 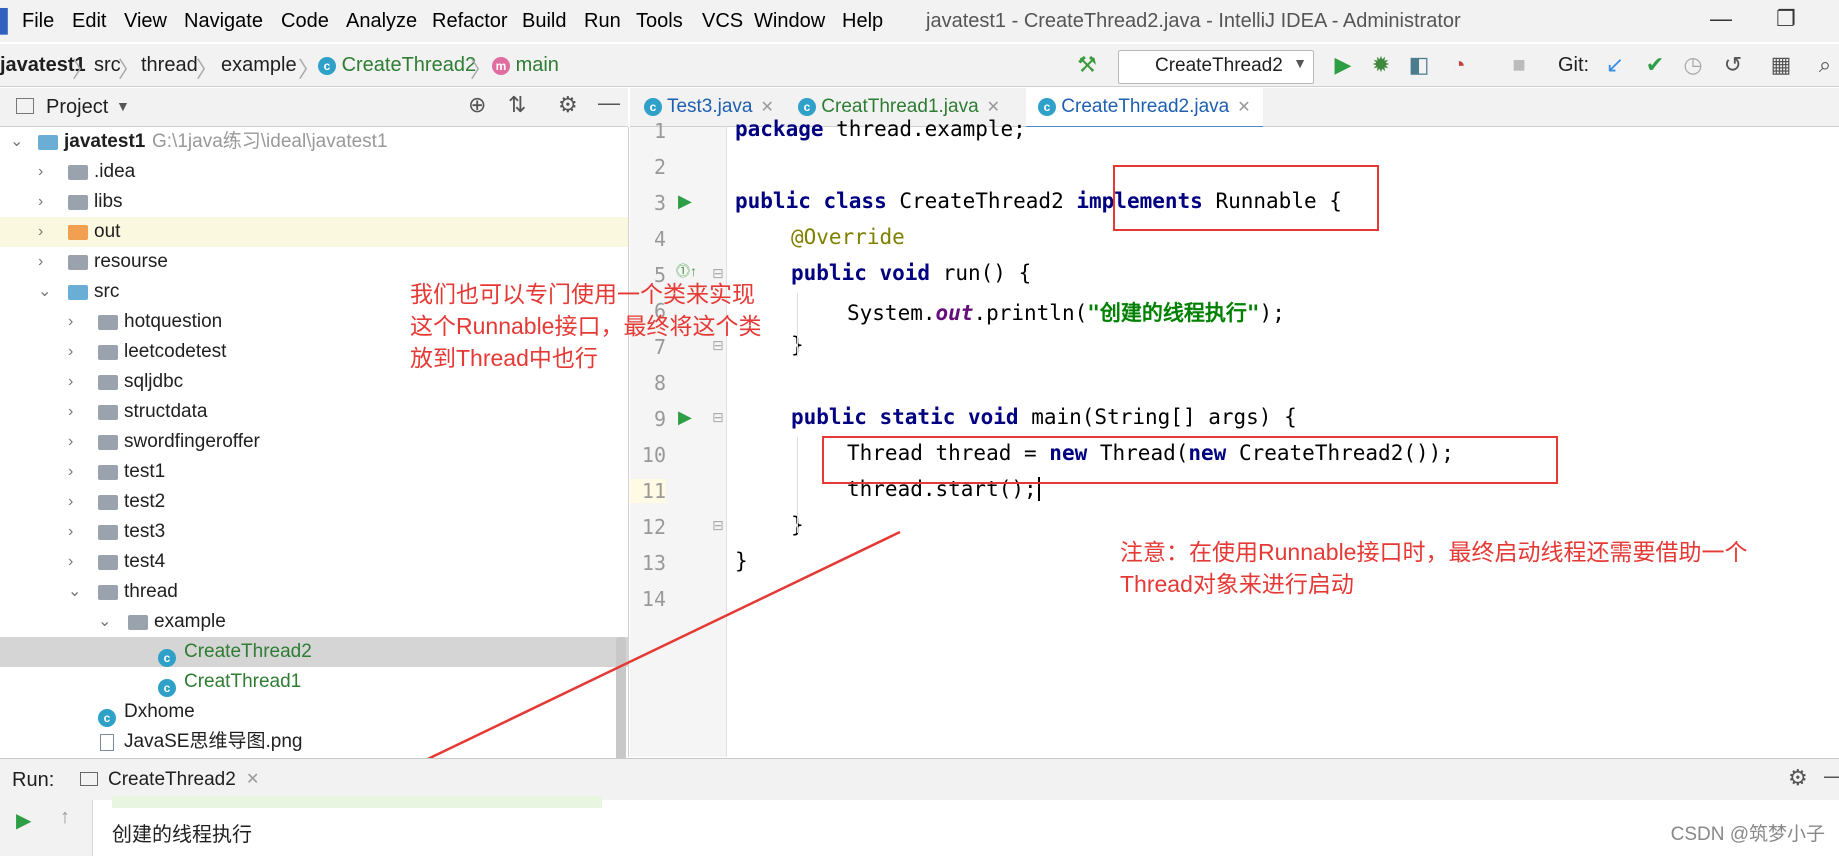 I want to click on run-panel-header: Run: CreateThread2 ✕ ⚙ —, so click(x=919, y=779).